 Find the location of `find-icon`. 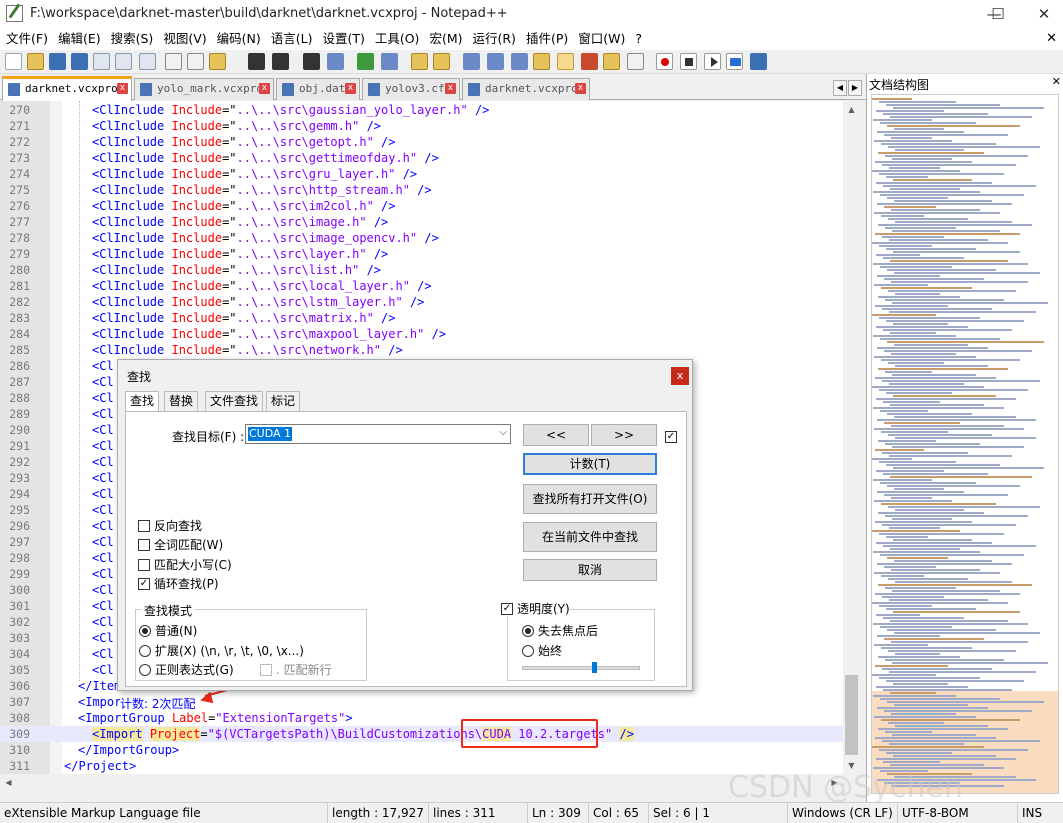

find-icon is located at coordinates (311, 61).